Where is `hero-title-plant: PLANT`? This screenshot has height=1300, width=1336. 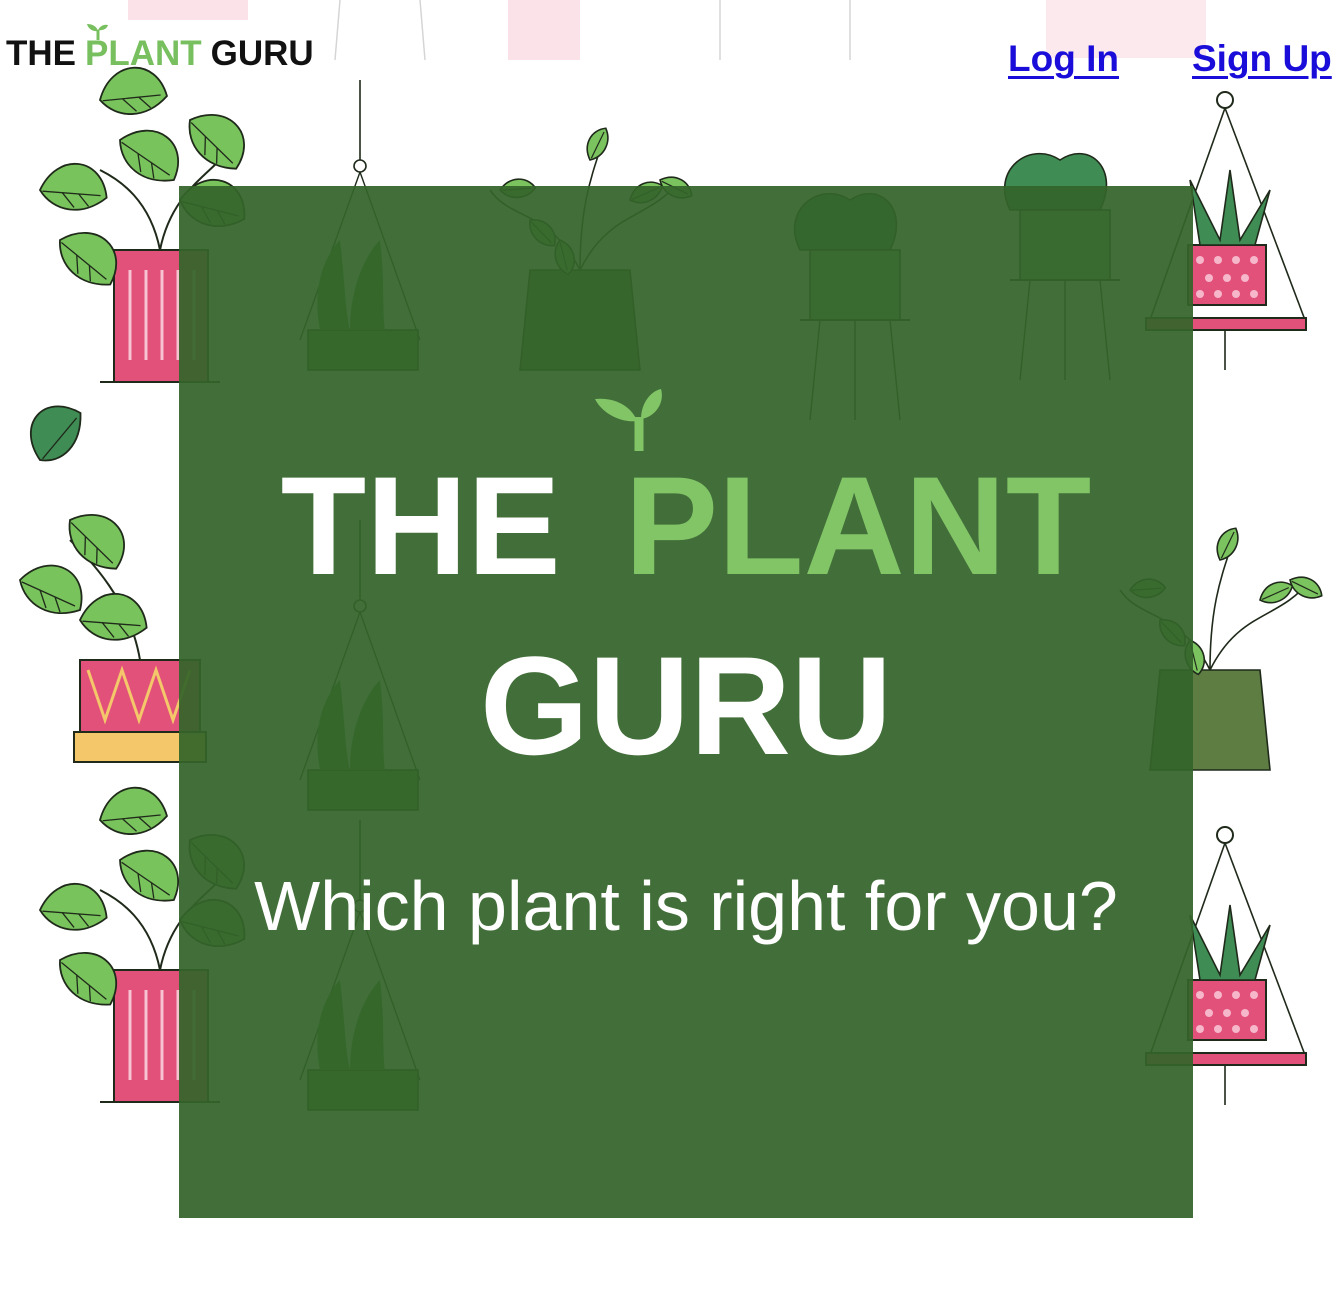 hero-title-plant: PLANT is located at coordinates (843, 496).